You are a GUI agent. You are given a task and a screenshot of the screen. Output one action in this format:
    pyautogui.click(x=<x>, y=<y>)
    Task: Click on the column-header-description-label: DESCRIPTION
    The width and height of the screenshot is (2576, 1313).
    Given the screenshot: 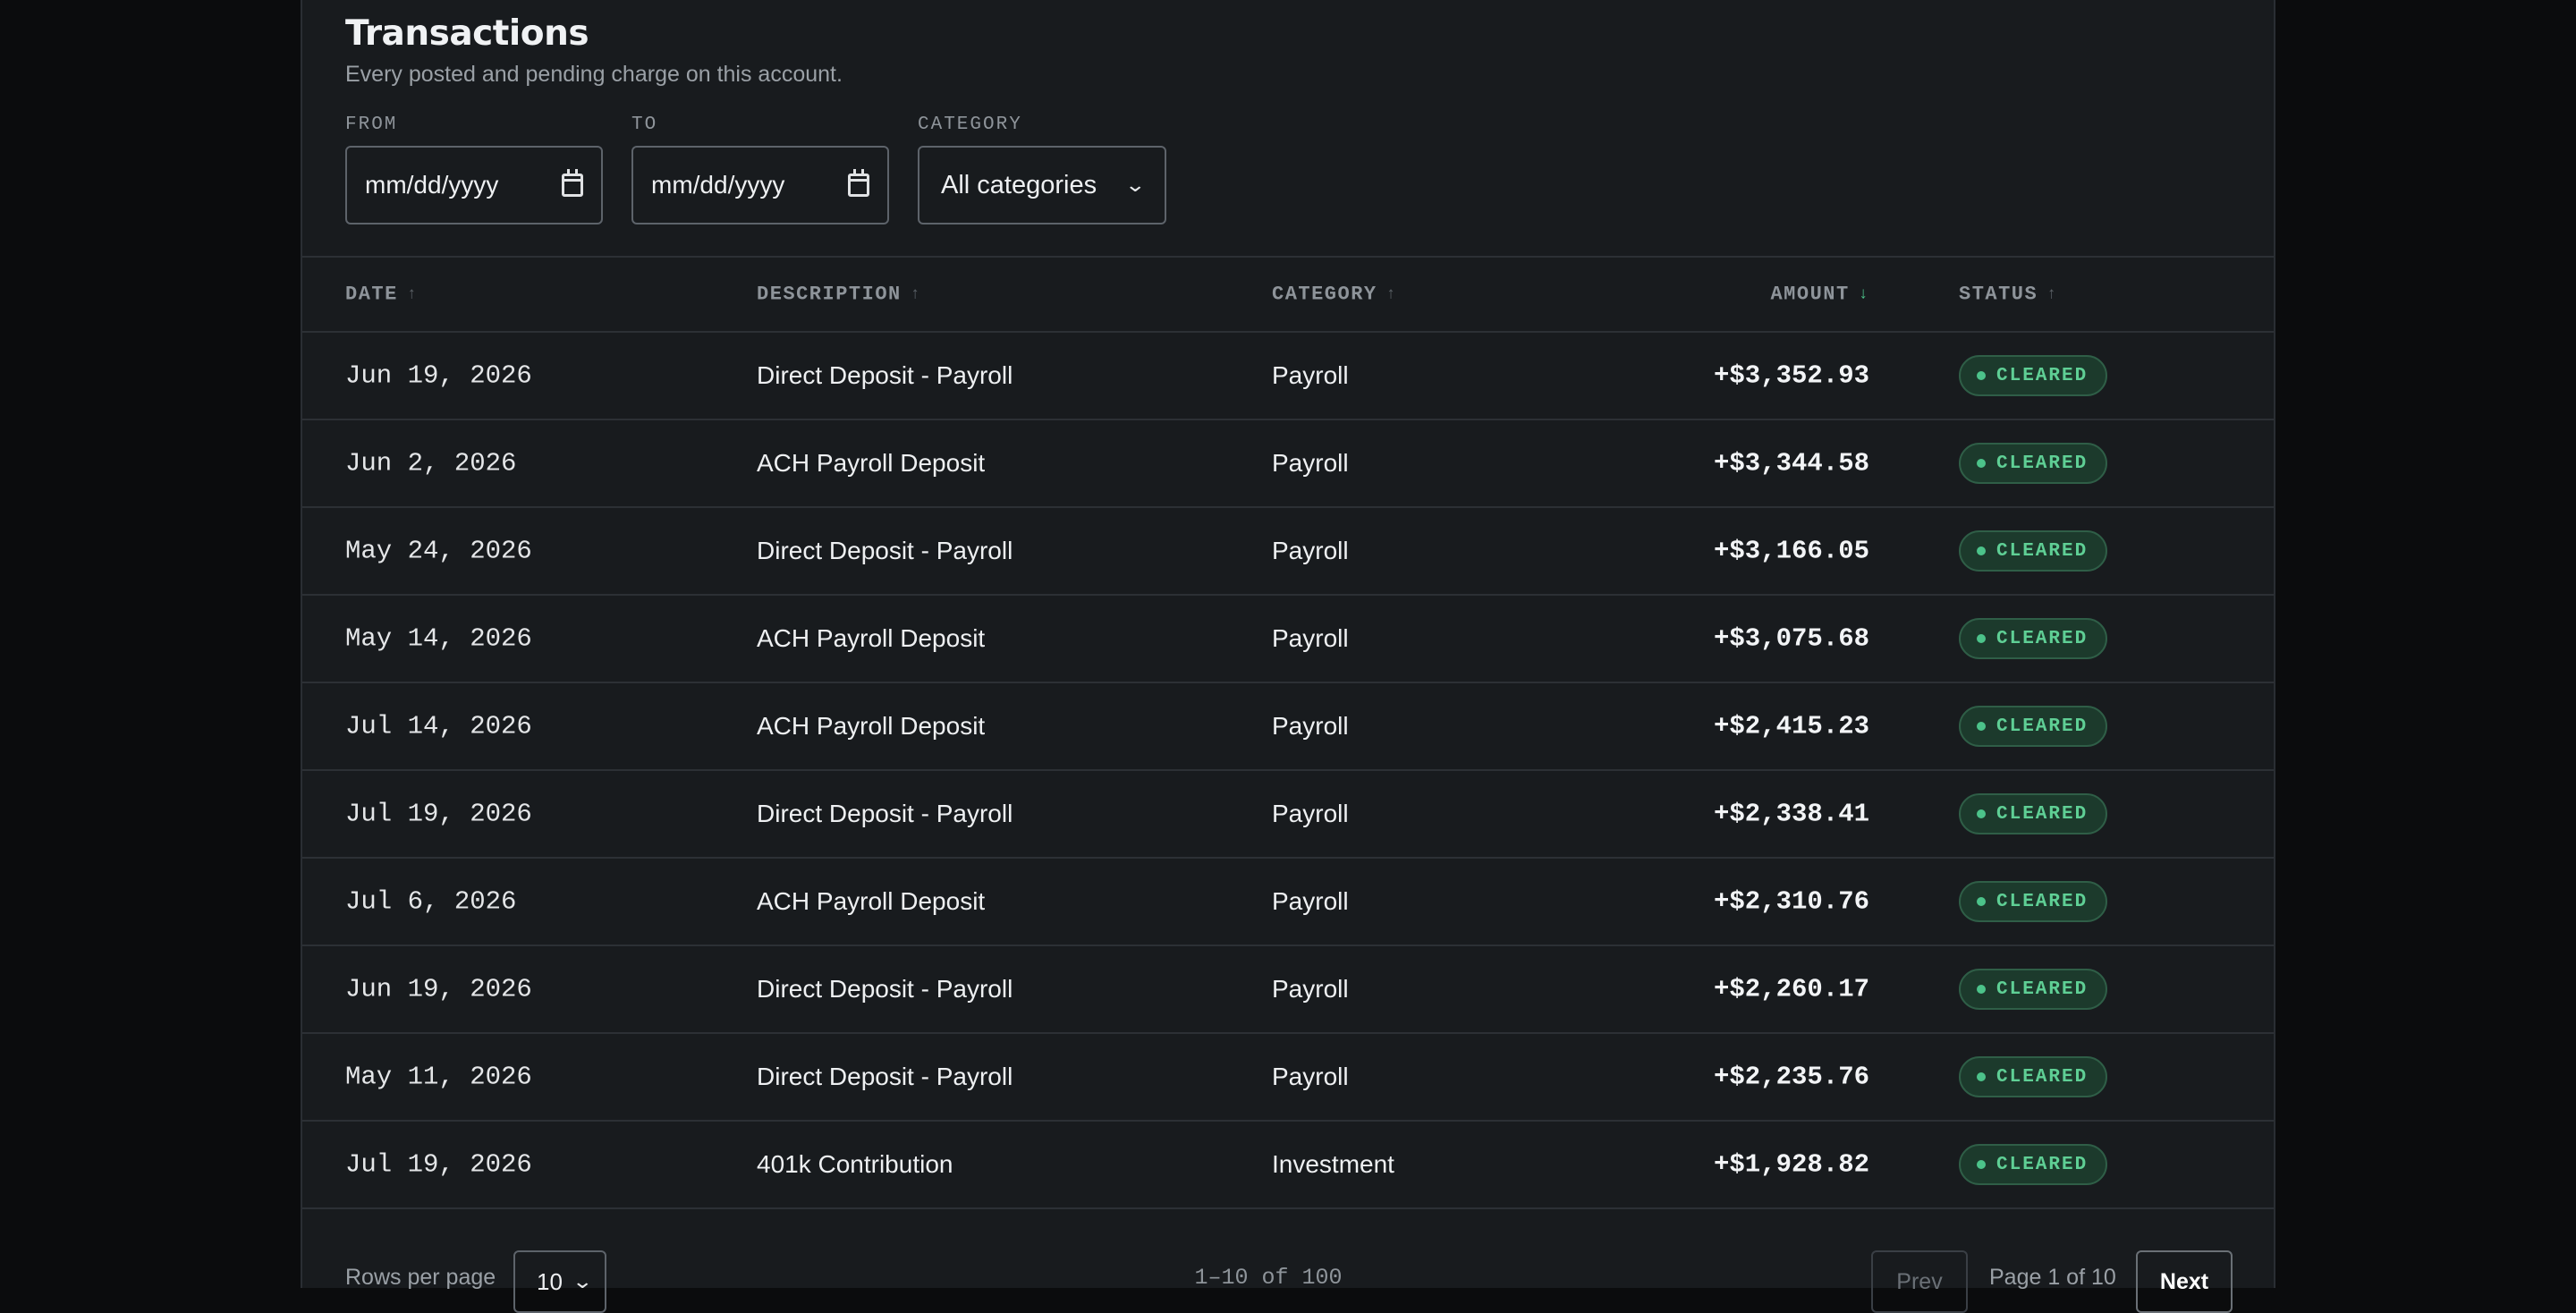 What is the action you would take?
    pyautogui.click(x=829, y=294)
    